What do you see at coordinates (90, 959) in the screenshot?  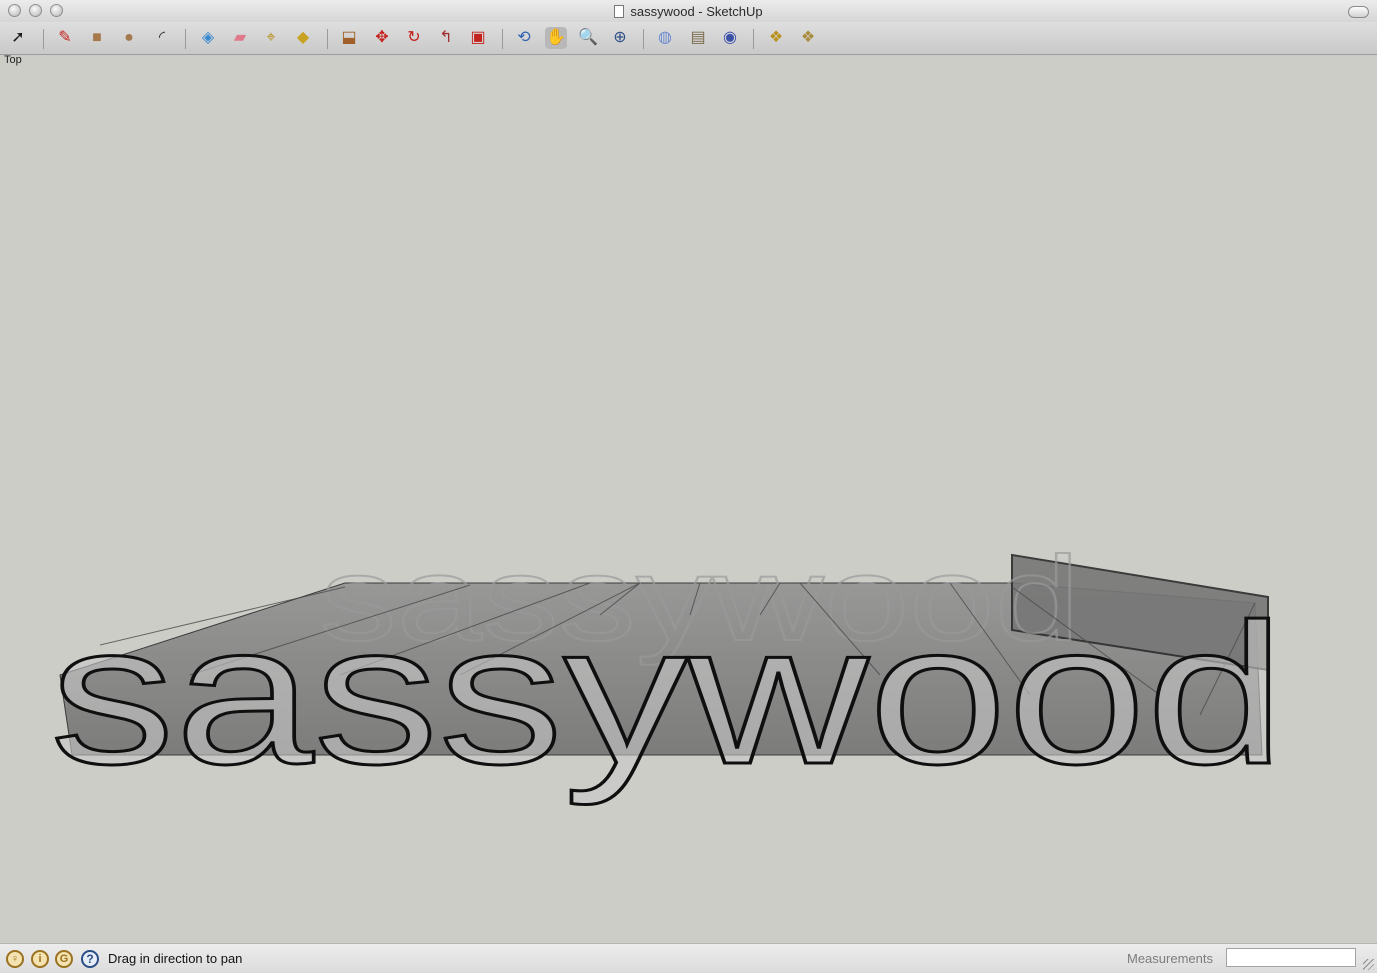 I see `help-icon: ?` at bounding box center [90, 959].